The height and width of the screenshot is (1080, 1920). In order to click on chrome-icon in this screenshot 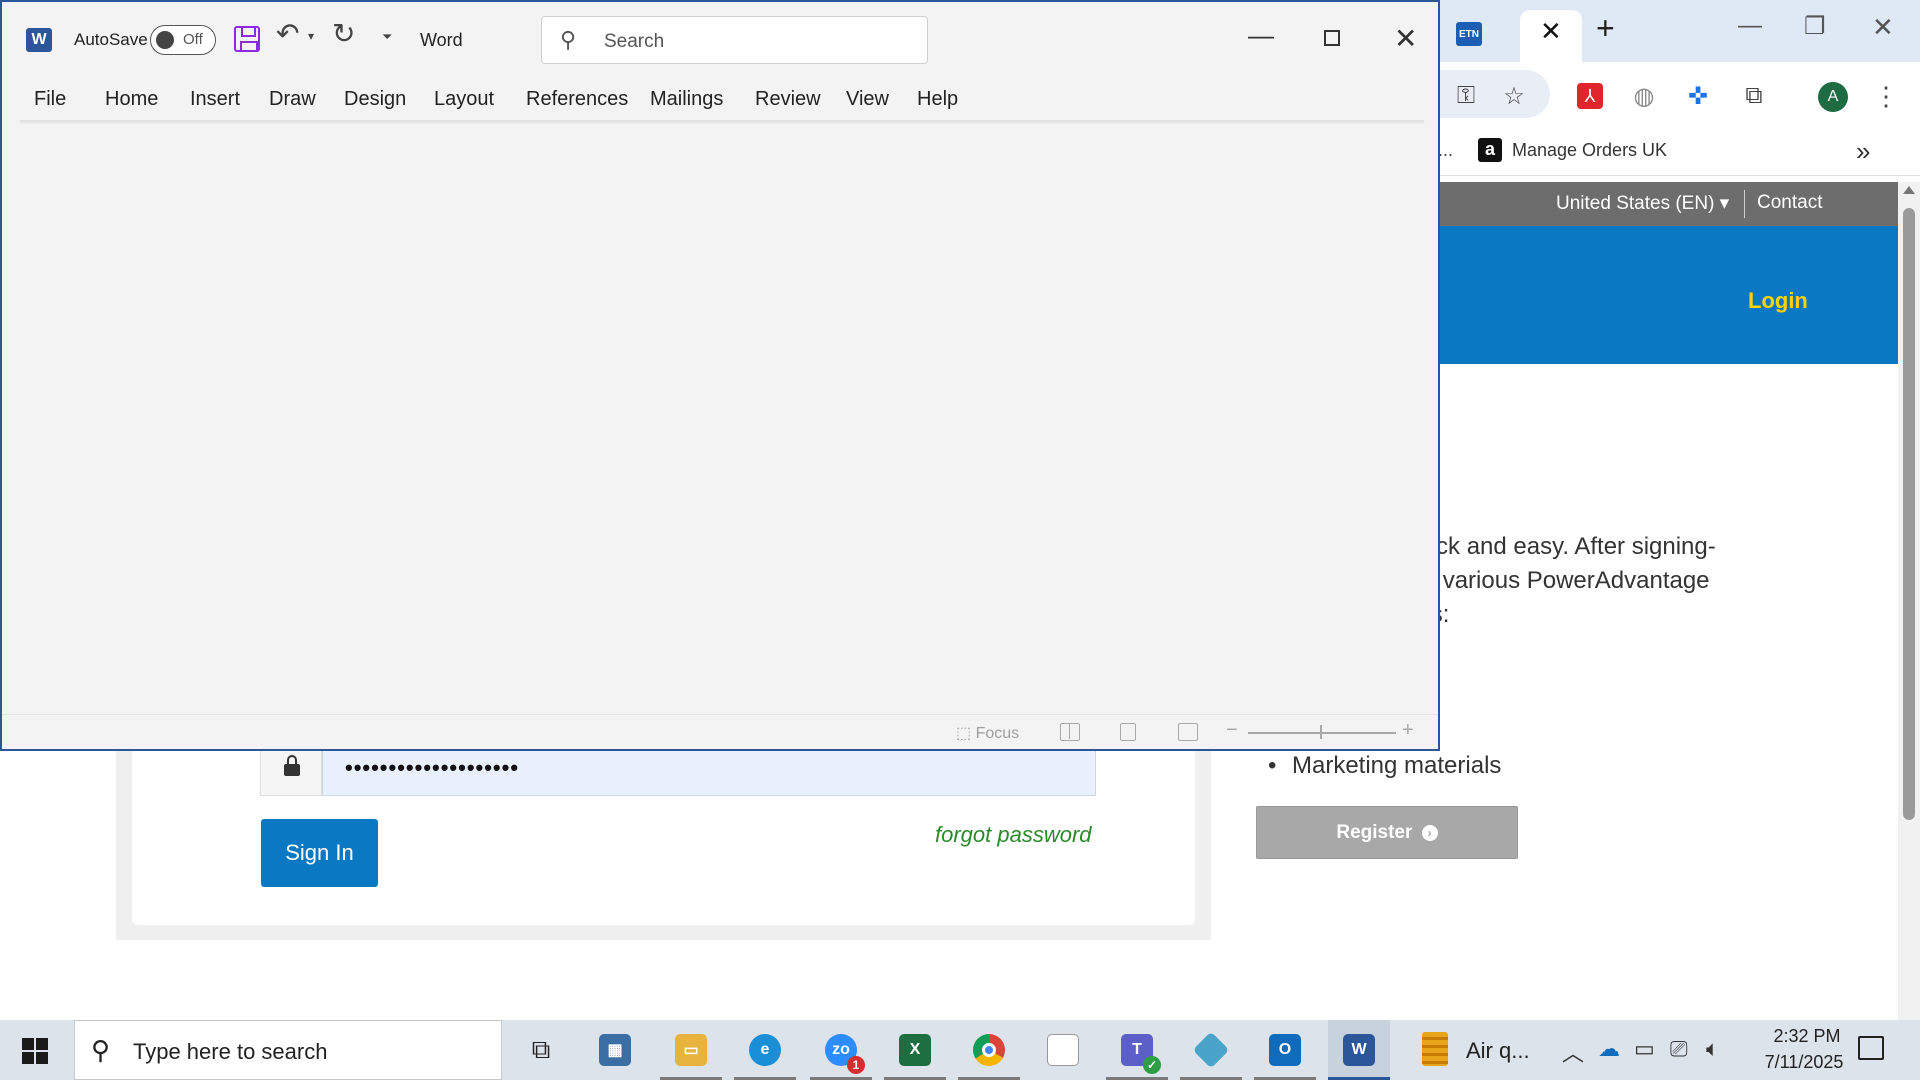, I will do `click(989, 1050)`.